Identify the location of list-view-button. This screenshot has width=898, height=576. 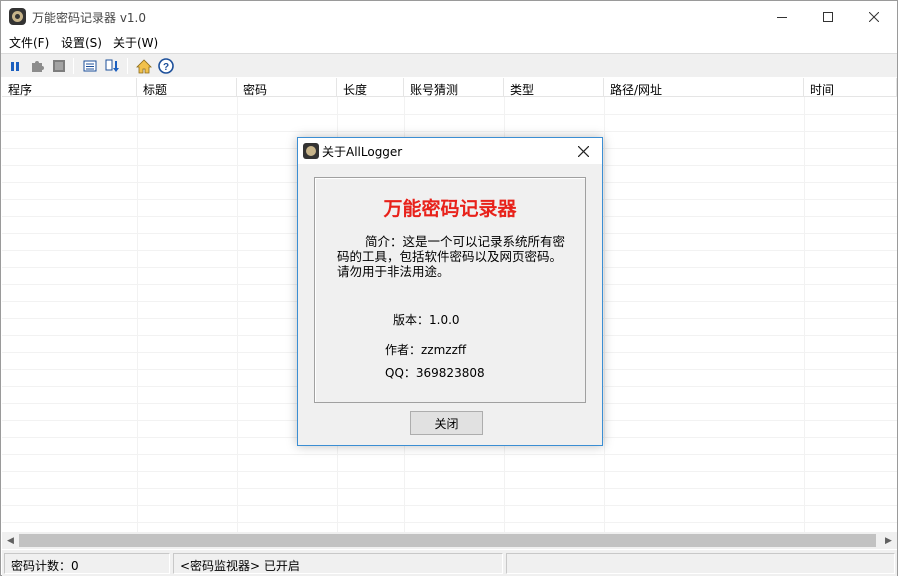
(90, 66).